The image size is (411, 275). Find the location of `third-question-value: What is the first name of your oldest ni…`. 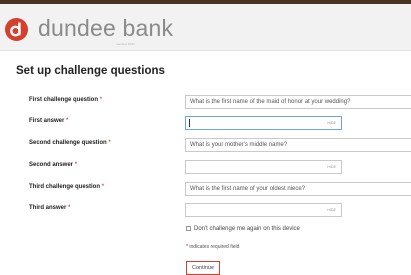

third-question-value: What is the first name of your oldest ni… is located at coordinates (248, 189).